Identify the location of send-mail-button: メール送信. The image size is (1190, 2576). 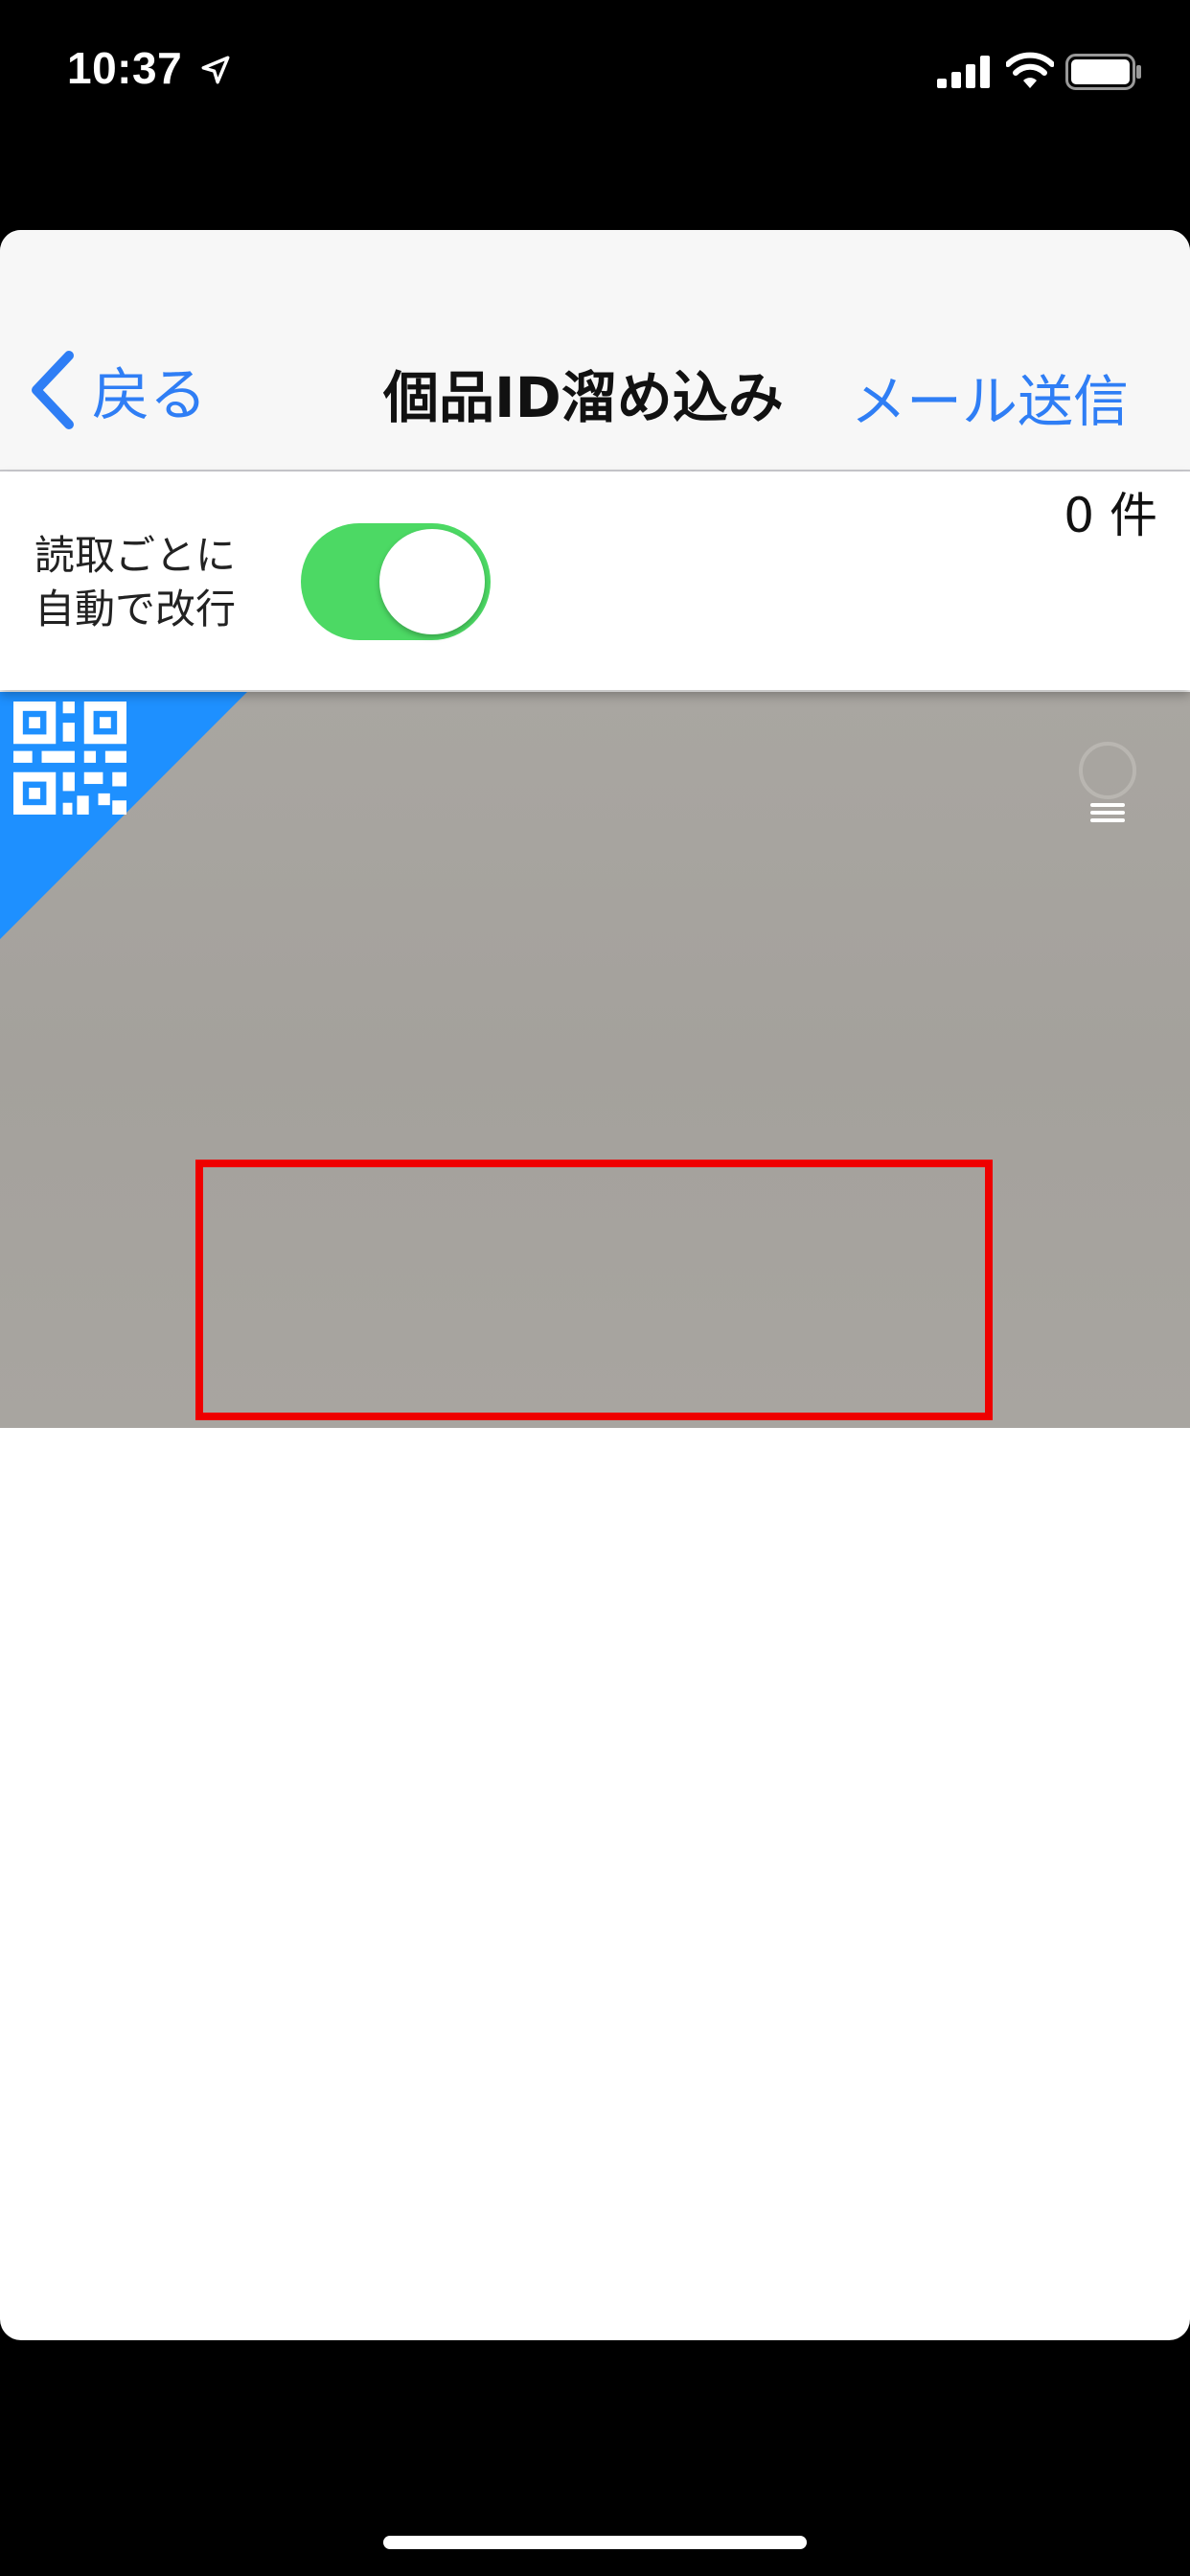
(990, 397).